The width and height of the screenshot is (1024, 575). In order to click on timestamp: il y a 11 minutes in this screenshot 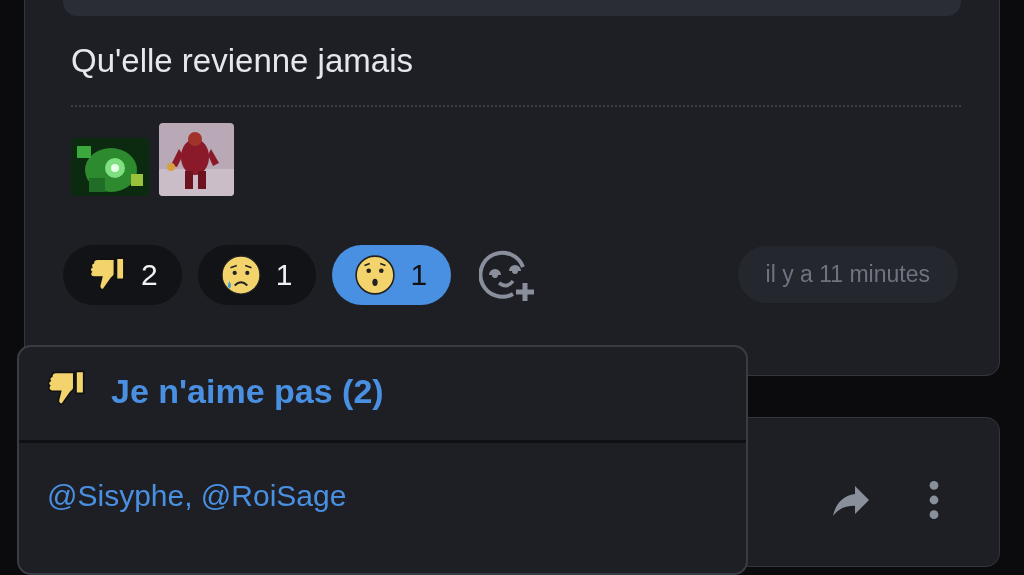, I will do `click(847, 275)`.